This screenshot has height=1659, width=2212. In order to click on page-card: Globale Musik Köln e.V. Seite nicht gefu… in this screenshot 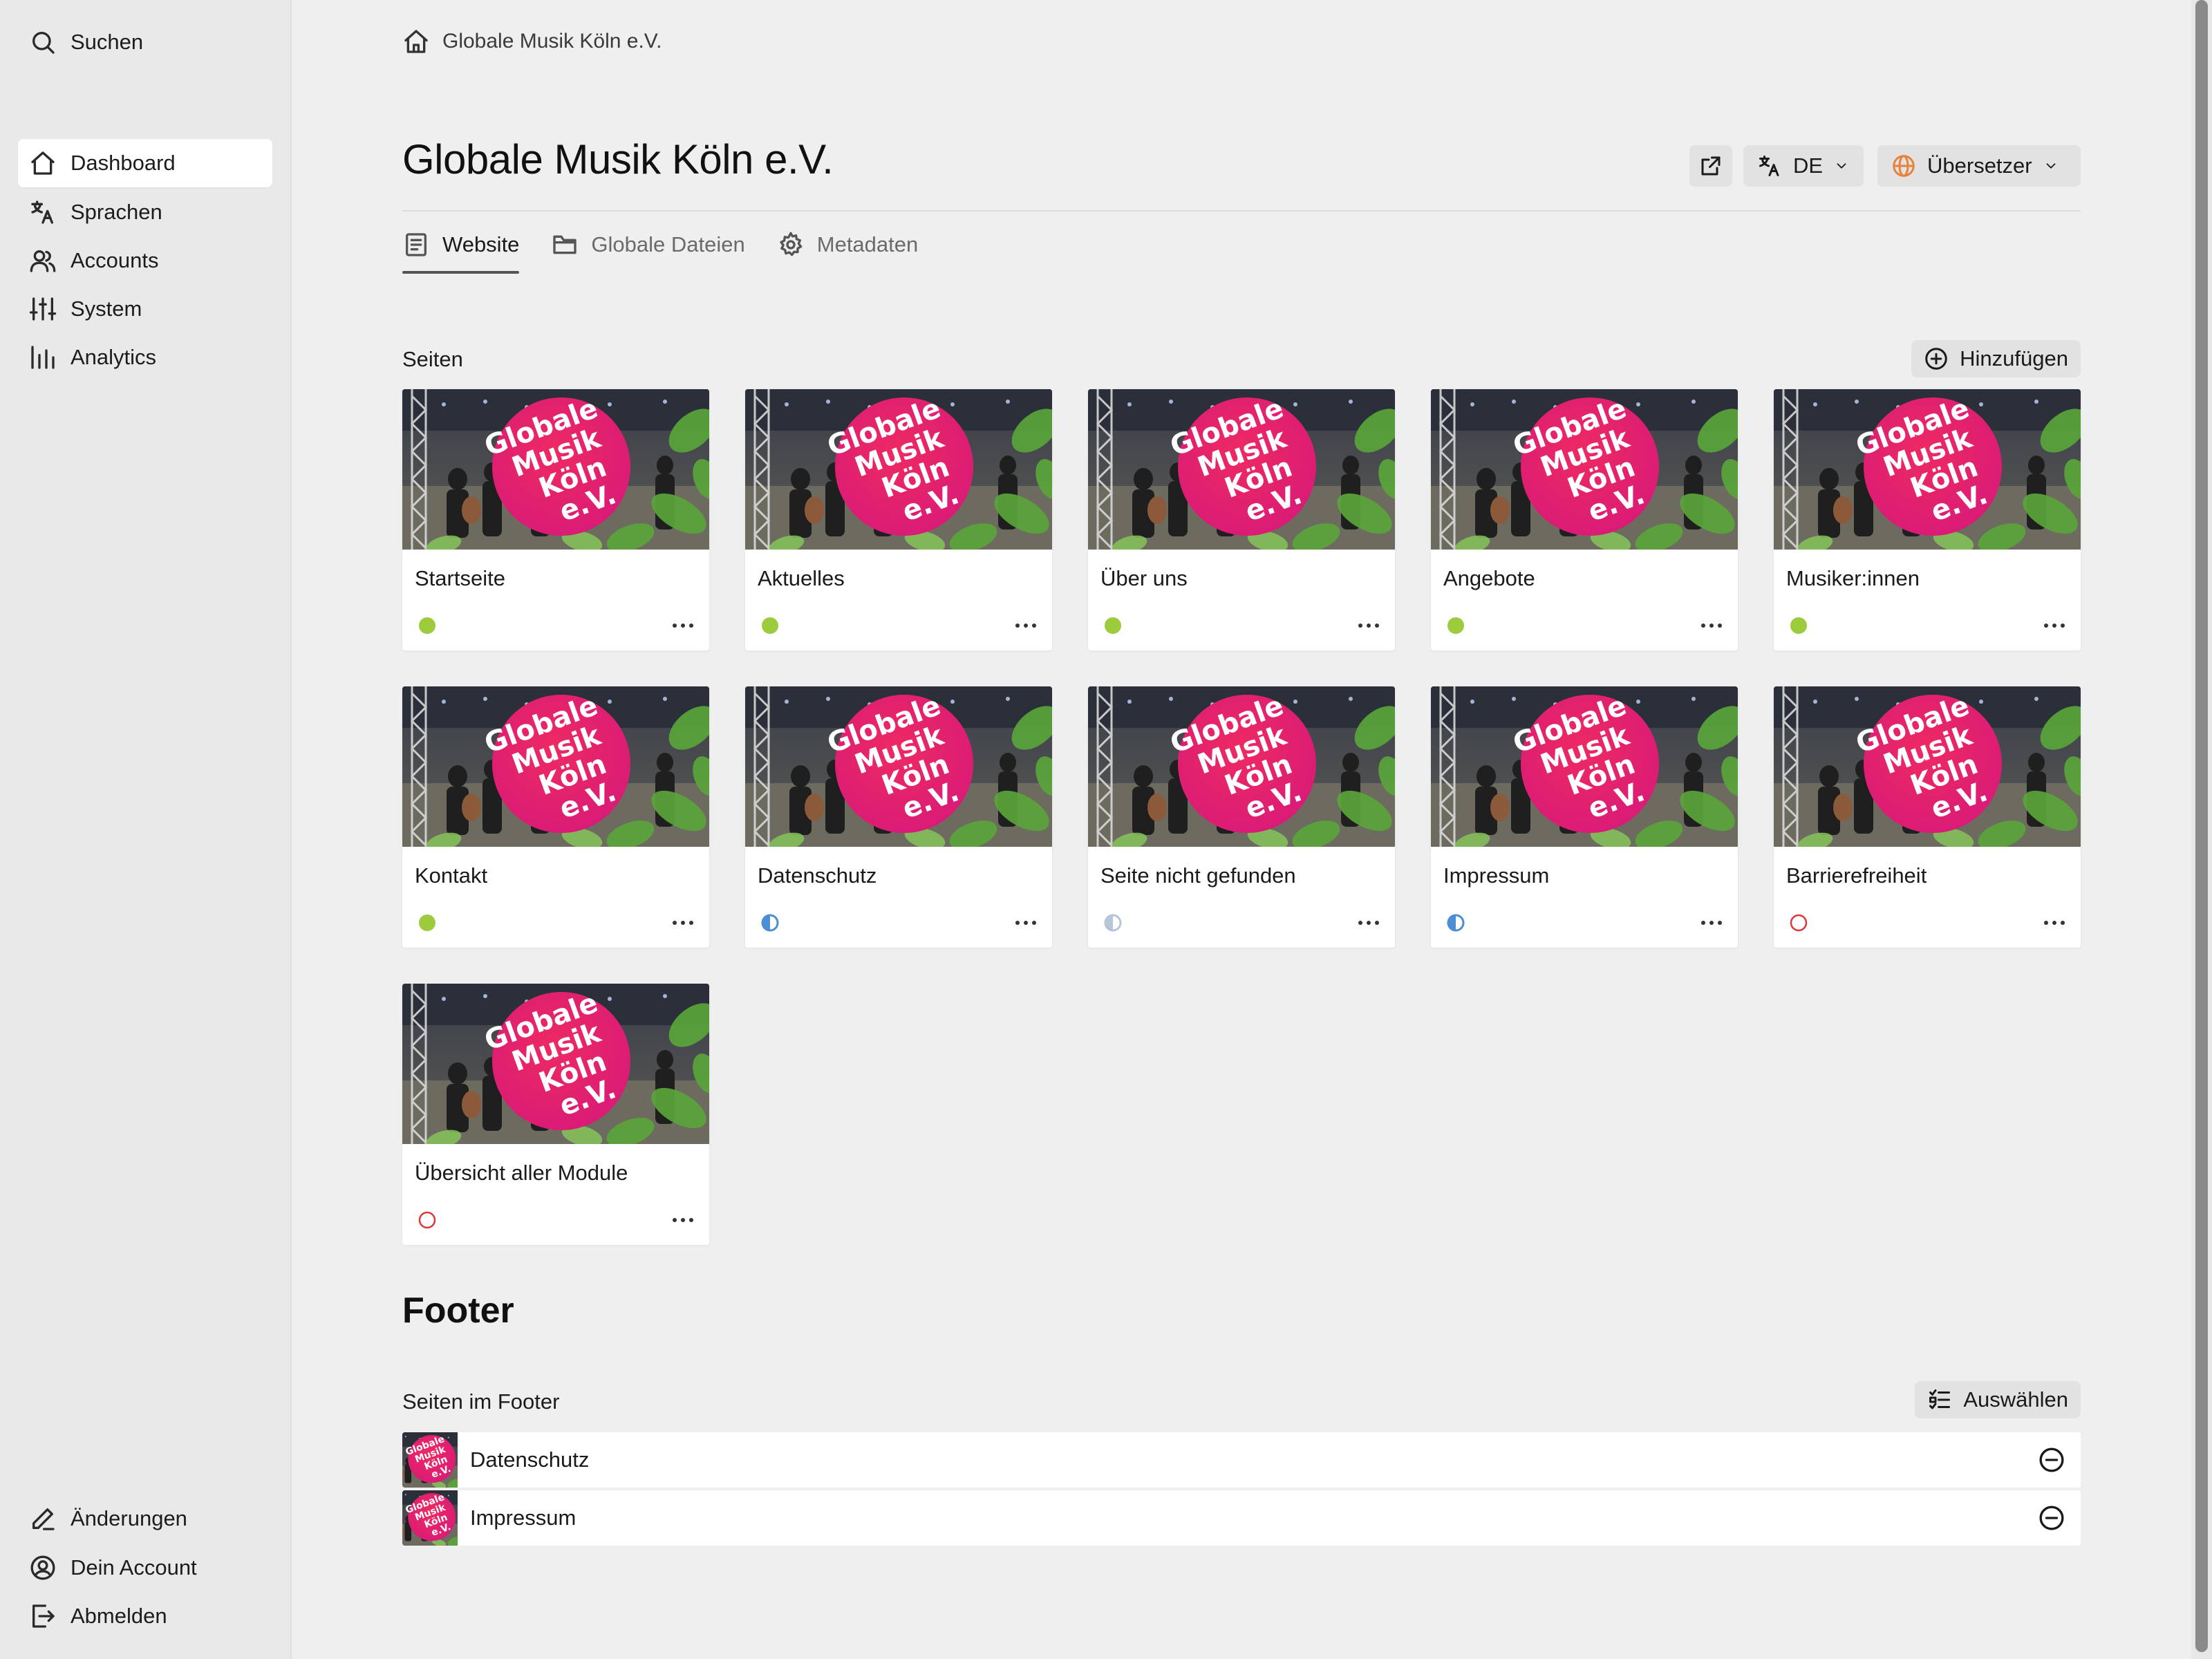, I will do `click(1241, 817)`.